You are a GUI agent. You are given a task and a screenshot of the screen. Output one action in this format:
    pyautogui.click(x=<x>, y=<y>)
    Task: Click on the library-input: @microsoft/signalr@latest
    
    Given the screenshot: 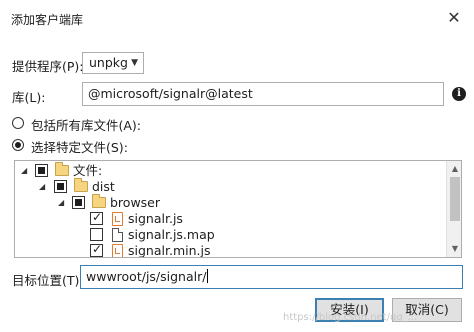 What is the action you would take?
    pyautogui.click(x=263, y=94)
    